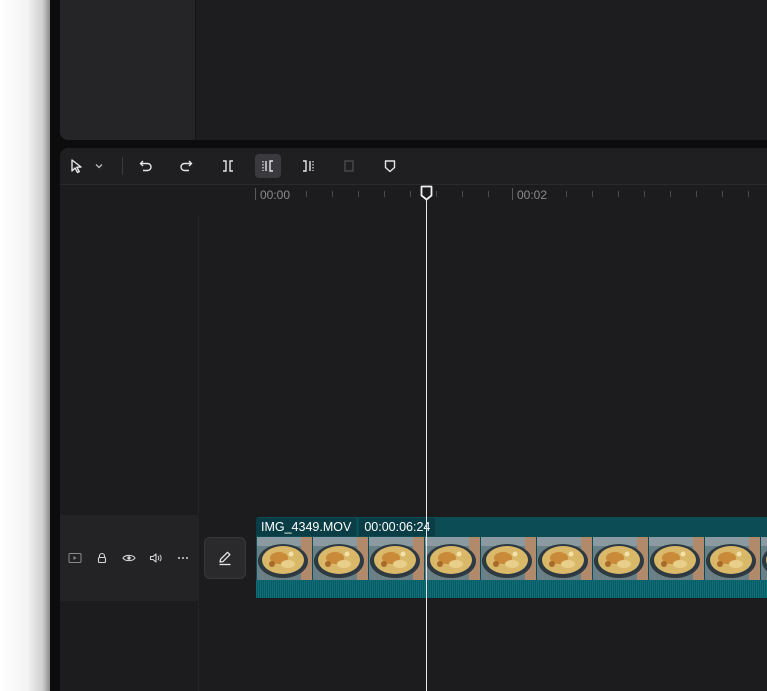  I want to click on undo-icon, so click(145, 166).